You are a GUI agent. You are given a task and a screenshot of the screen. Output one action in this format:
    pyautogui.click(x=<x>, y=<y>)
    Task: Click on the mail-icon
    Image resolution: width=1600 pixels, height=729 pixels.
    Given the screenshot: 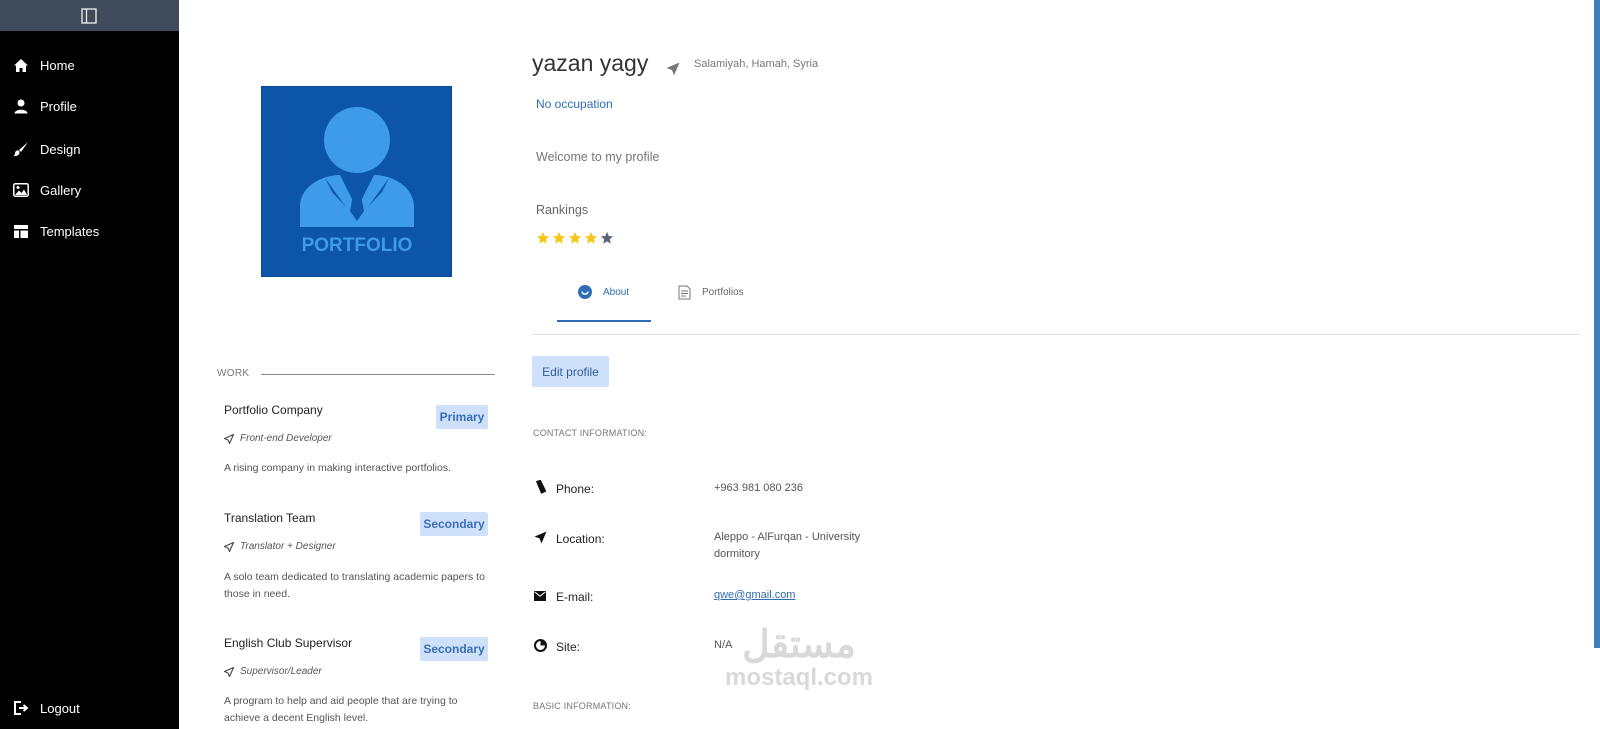 What is the action you would take?
    pyautogui.click(x=540, y=596)
    